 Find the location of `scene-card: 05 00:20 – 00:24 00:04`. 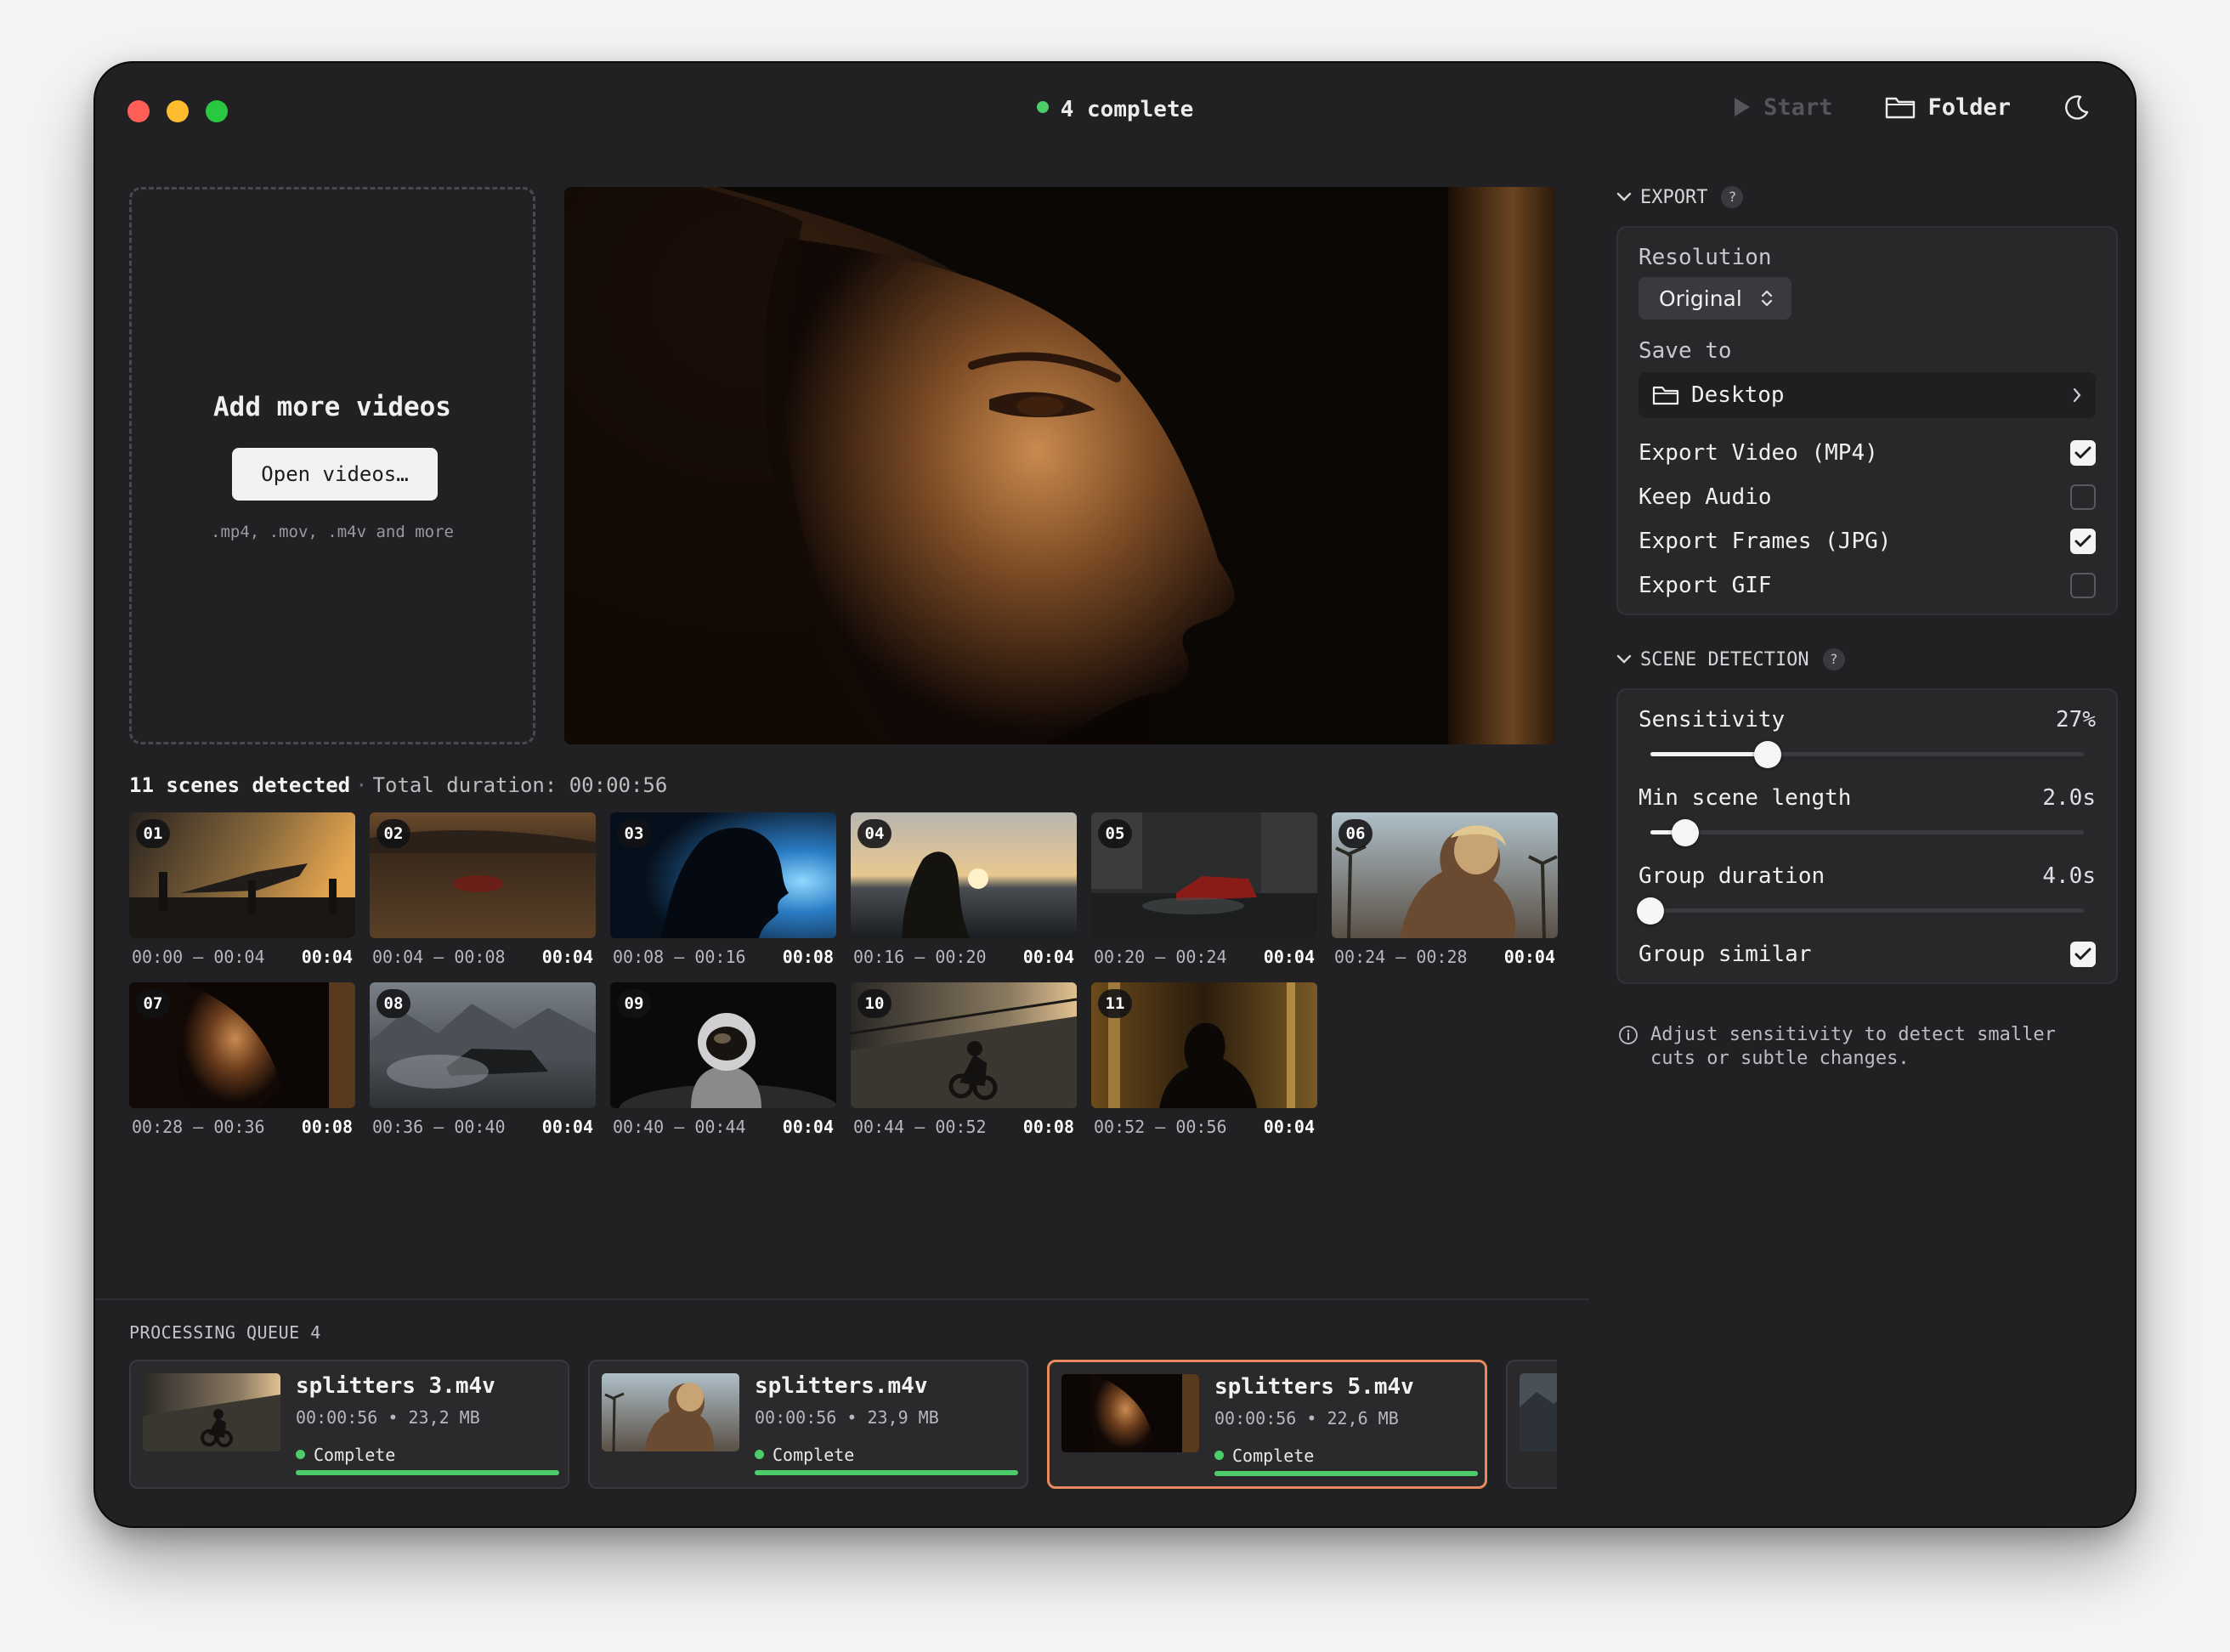

scene-card: 05 00:20 – 00:24 00:04 is located at coordinates (1204, 889).